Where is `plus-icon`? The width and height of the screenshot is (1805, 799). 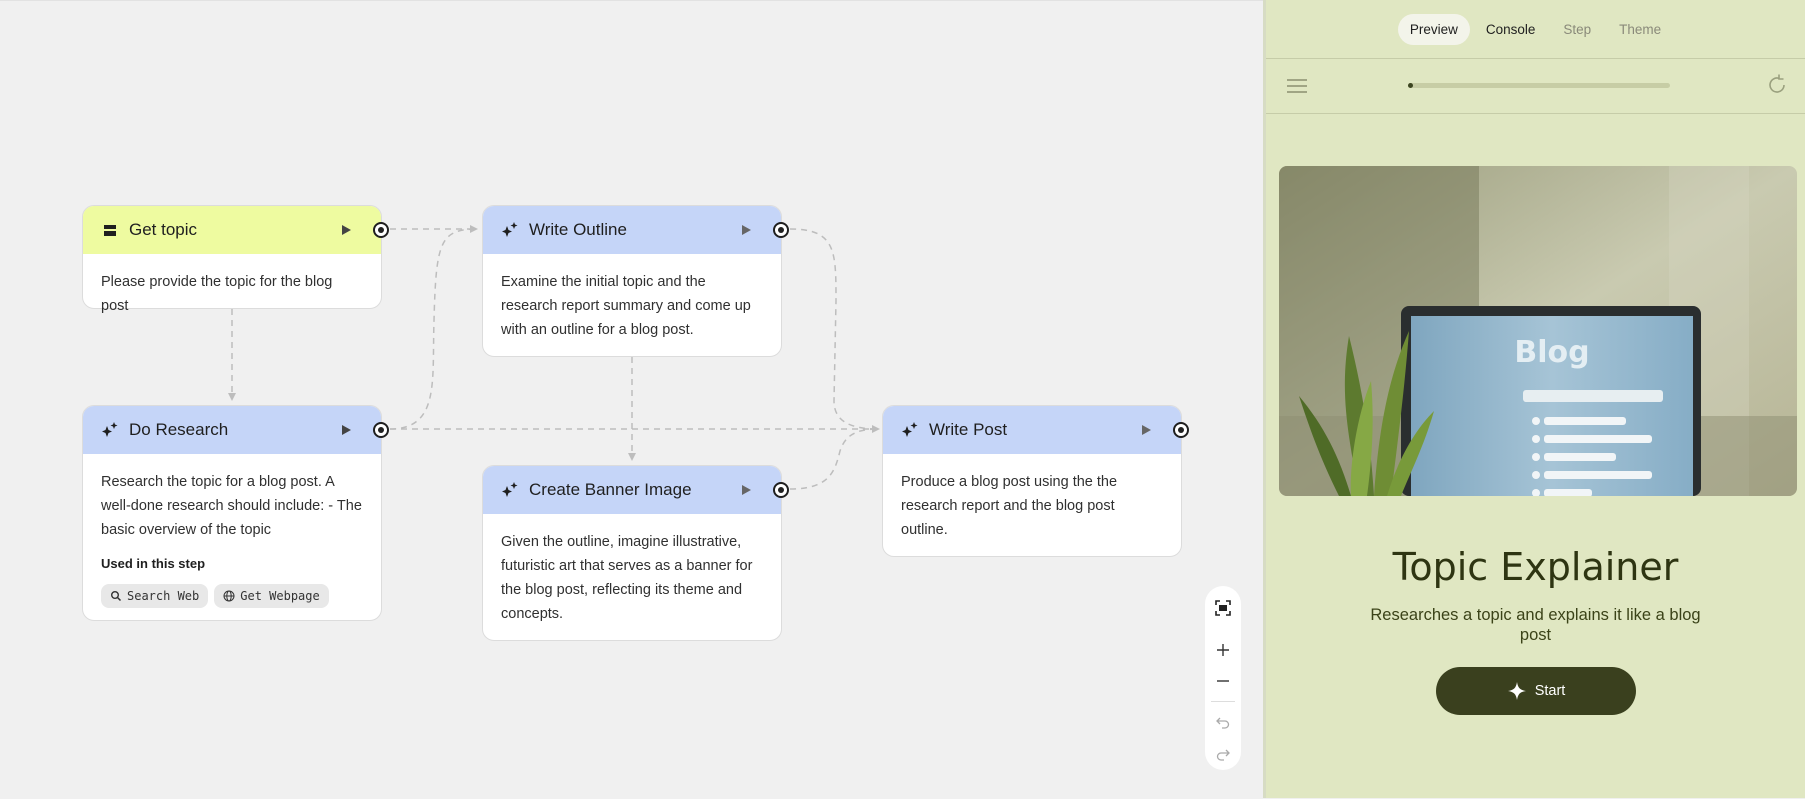 plus-icon is located at coordinates (1223, 649).